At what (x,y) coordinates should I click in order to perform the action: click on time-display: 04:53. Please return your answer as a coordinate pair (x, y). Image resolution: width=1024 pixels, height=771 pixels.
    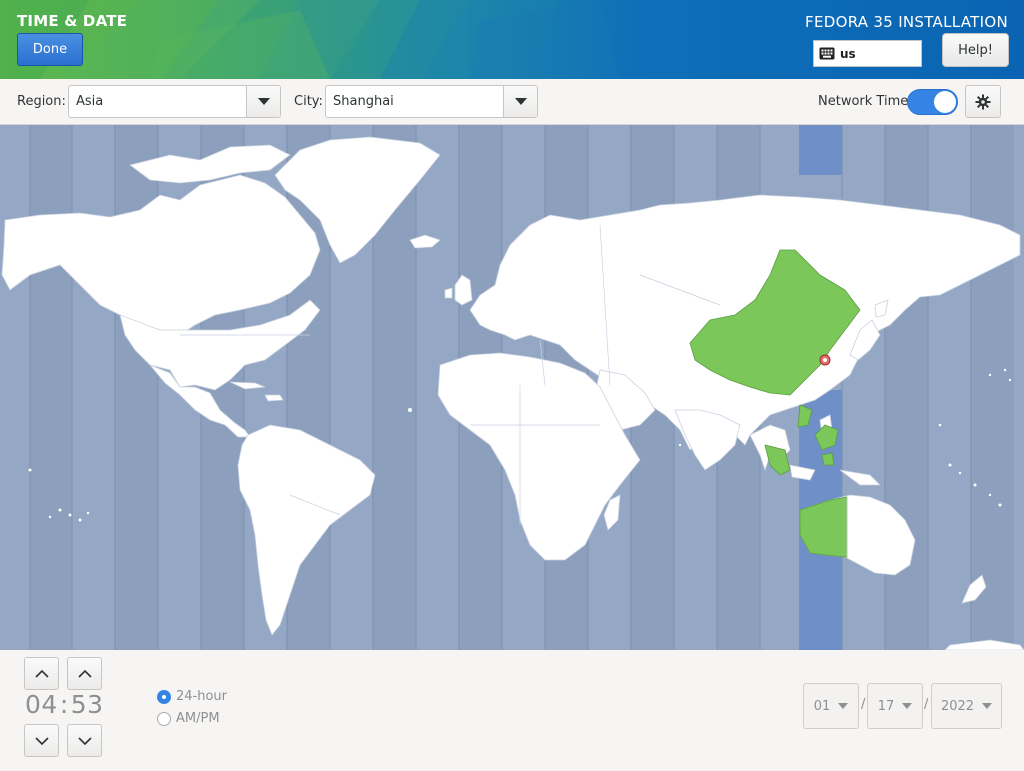
    Looking at the image, I should click on (64, 704).